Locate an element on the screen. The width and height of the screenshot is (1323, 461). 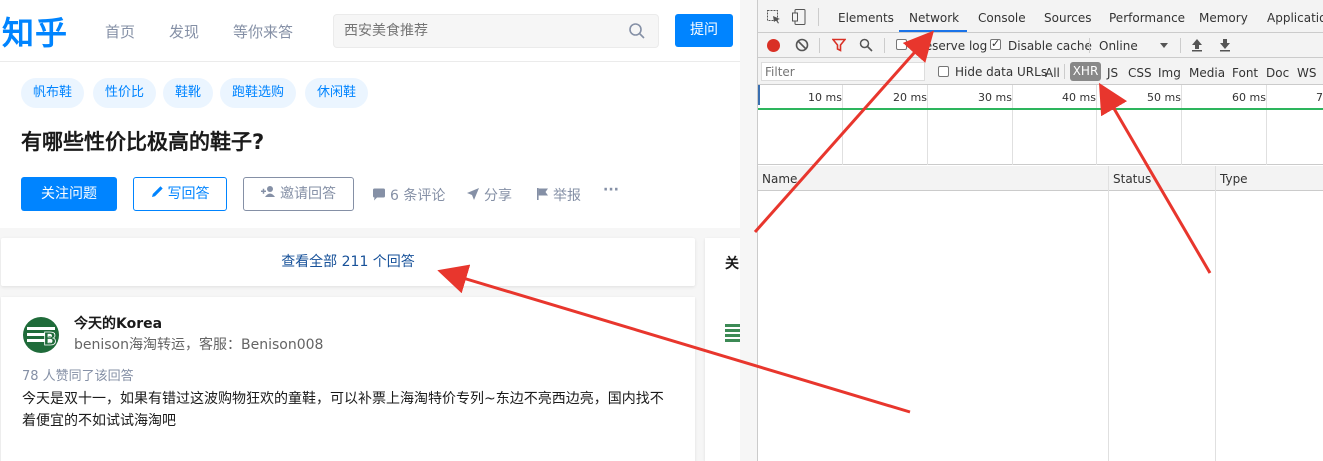
filter-box is located at coordinates (843, 71).